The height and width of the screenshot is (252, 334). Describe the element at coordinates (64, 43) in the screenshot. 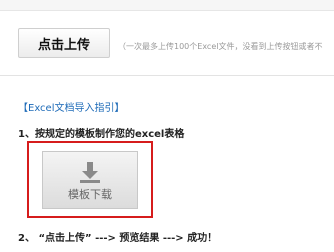

I see `upload-button: 点击上传` at that location.